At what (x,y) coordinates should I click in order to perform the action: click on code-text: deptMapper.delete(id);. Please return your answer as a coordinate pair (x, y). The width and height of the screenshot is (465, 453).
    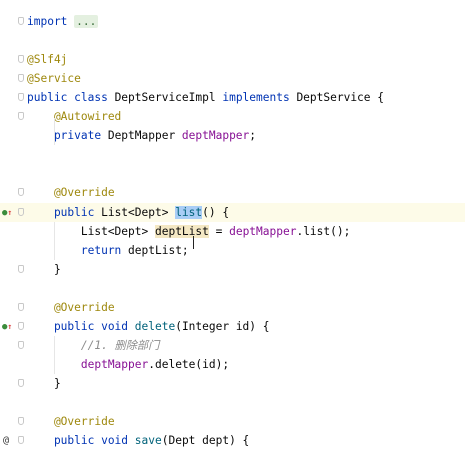
    Looking at the image, I should click on (128, 364).